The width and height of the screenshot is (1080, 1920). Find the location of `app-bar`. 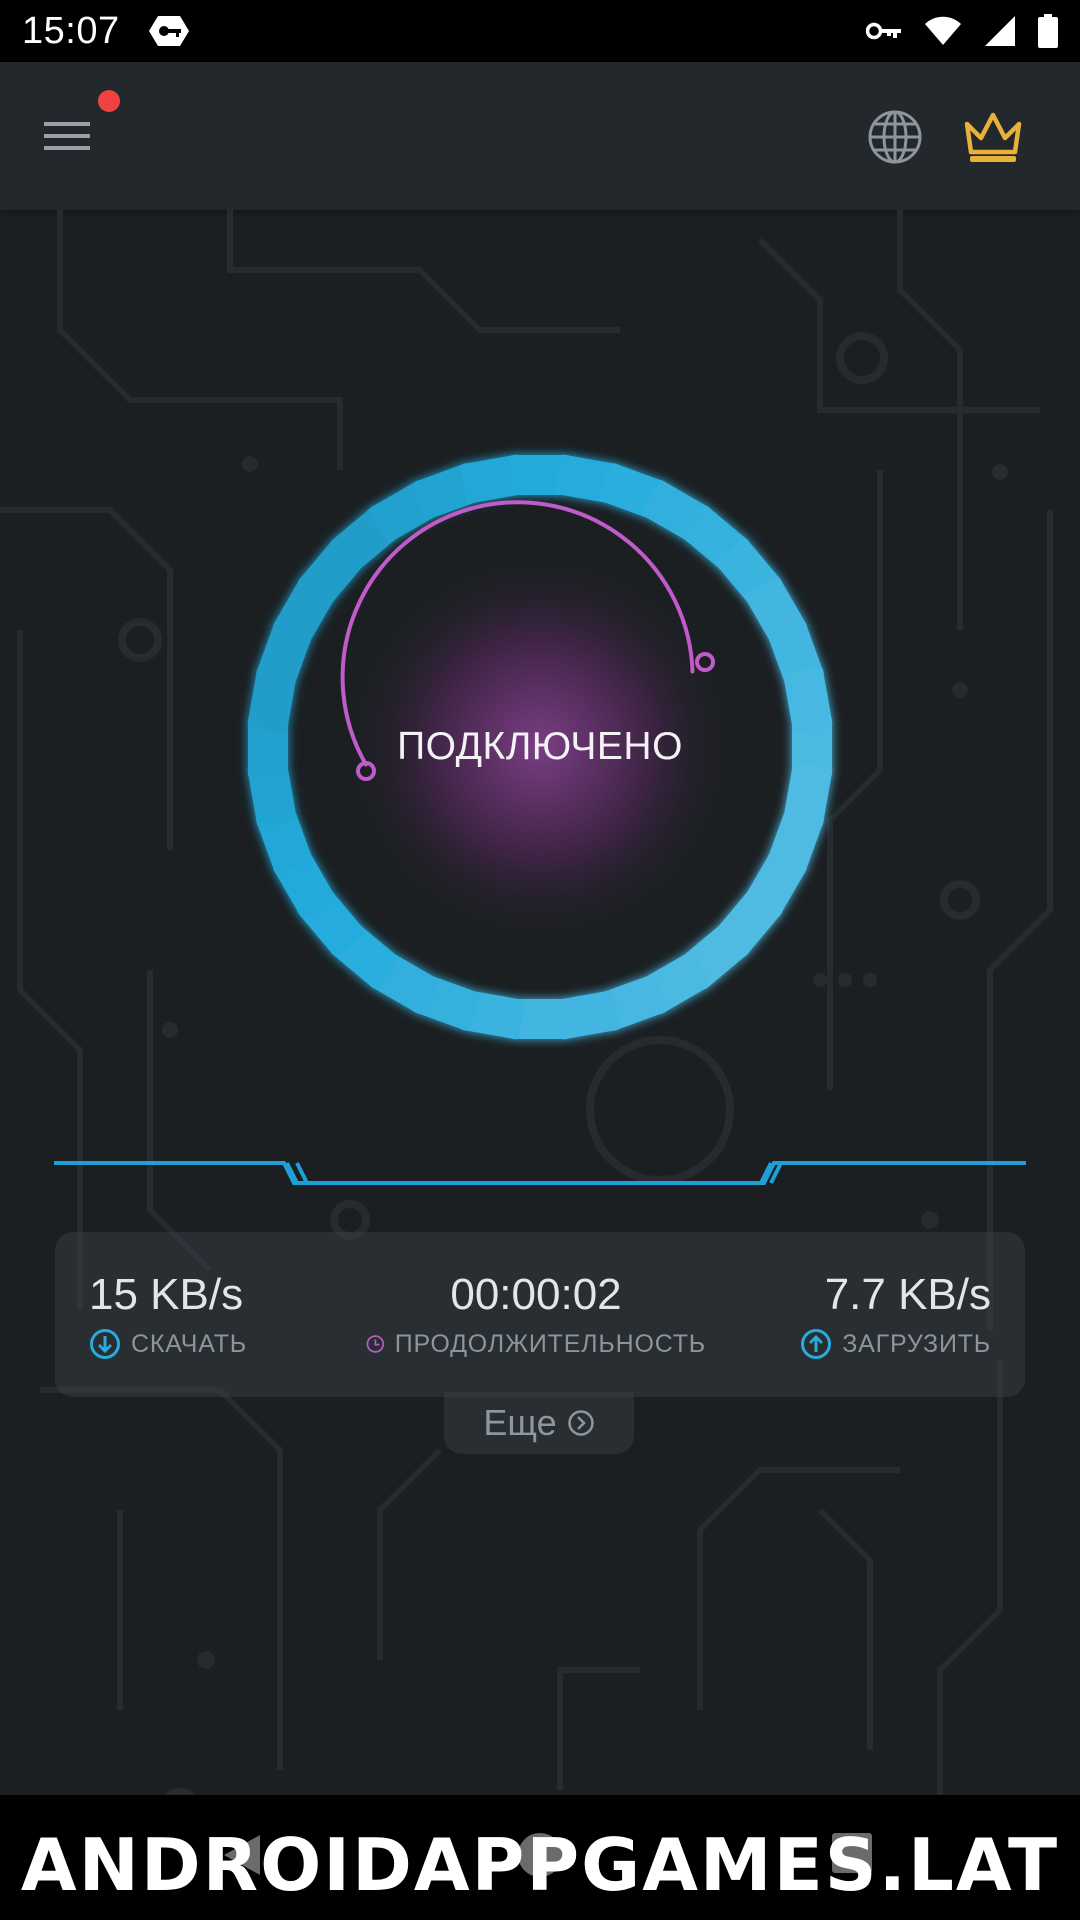

app-bar is located at coordinates (540, 136).